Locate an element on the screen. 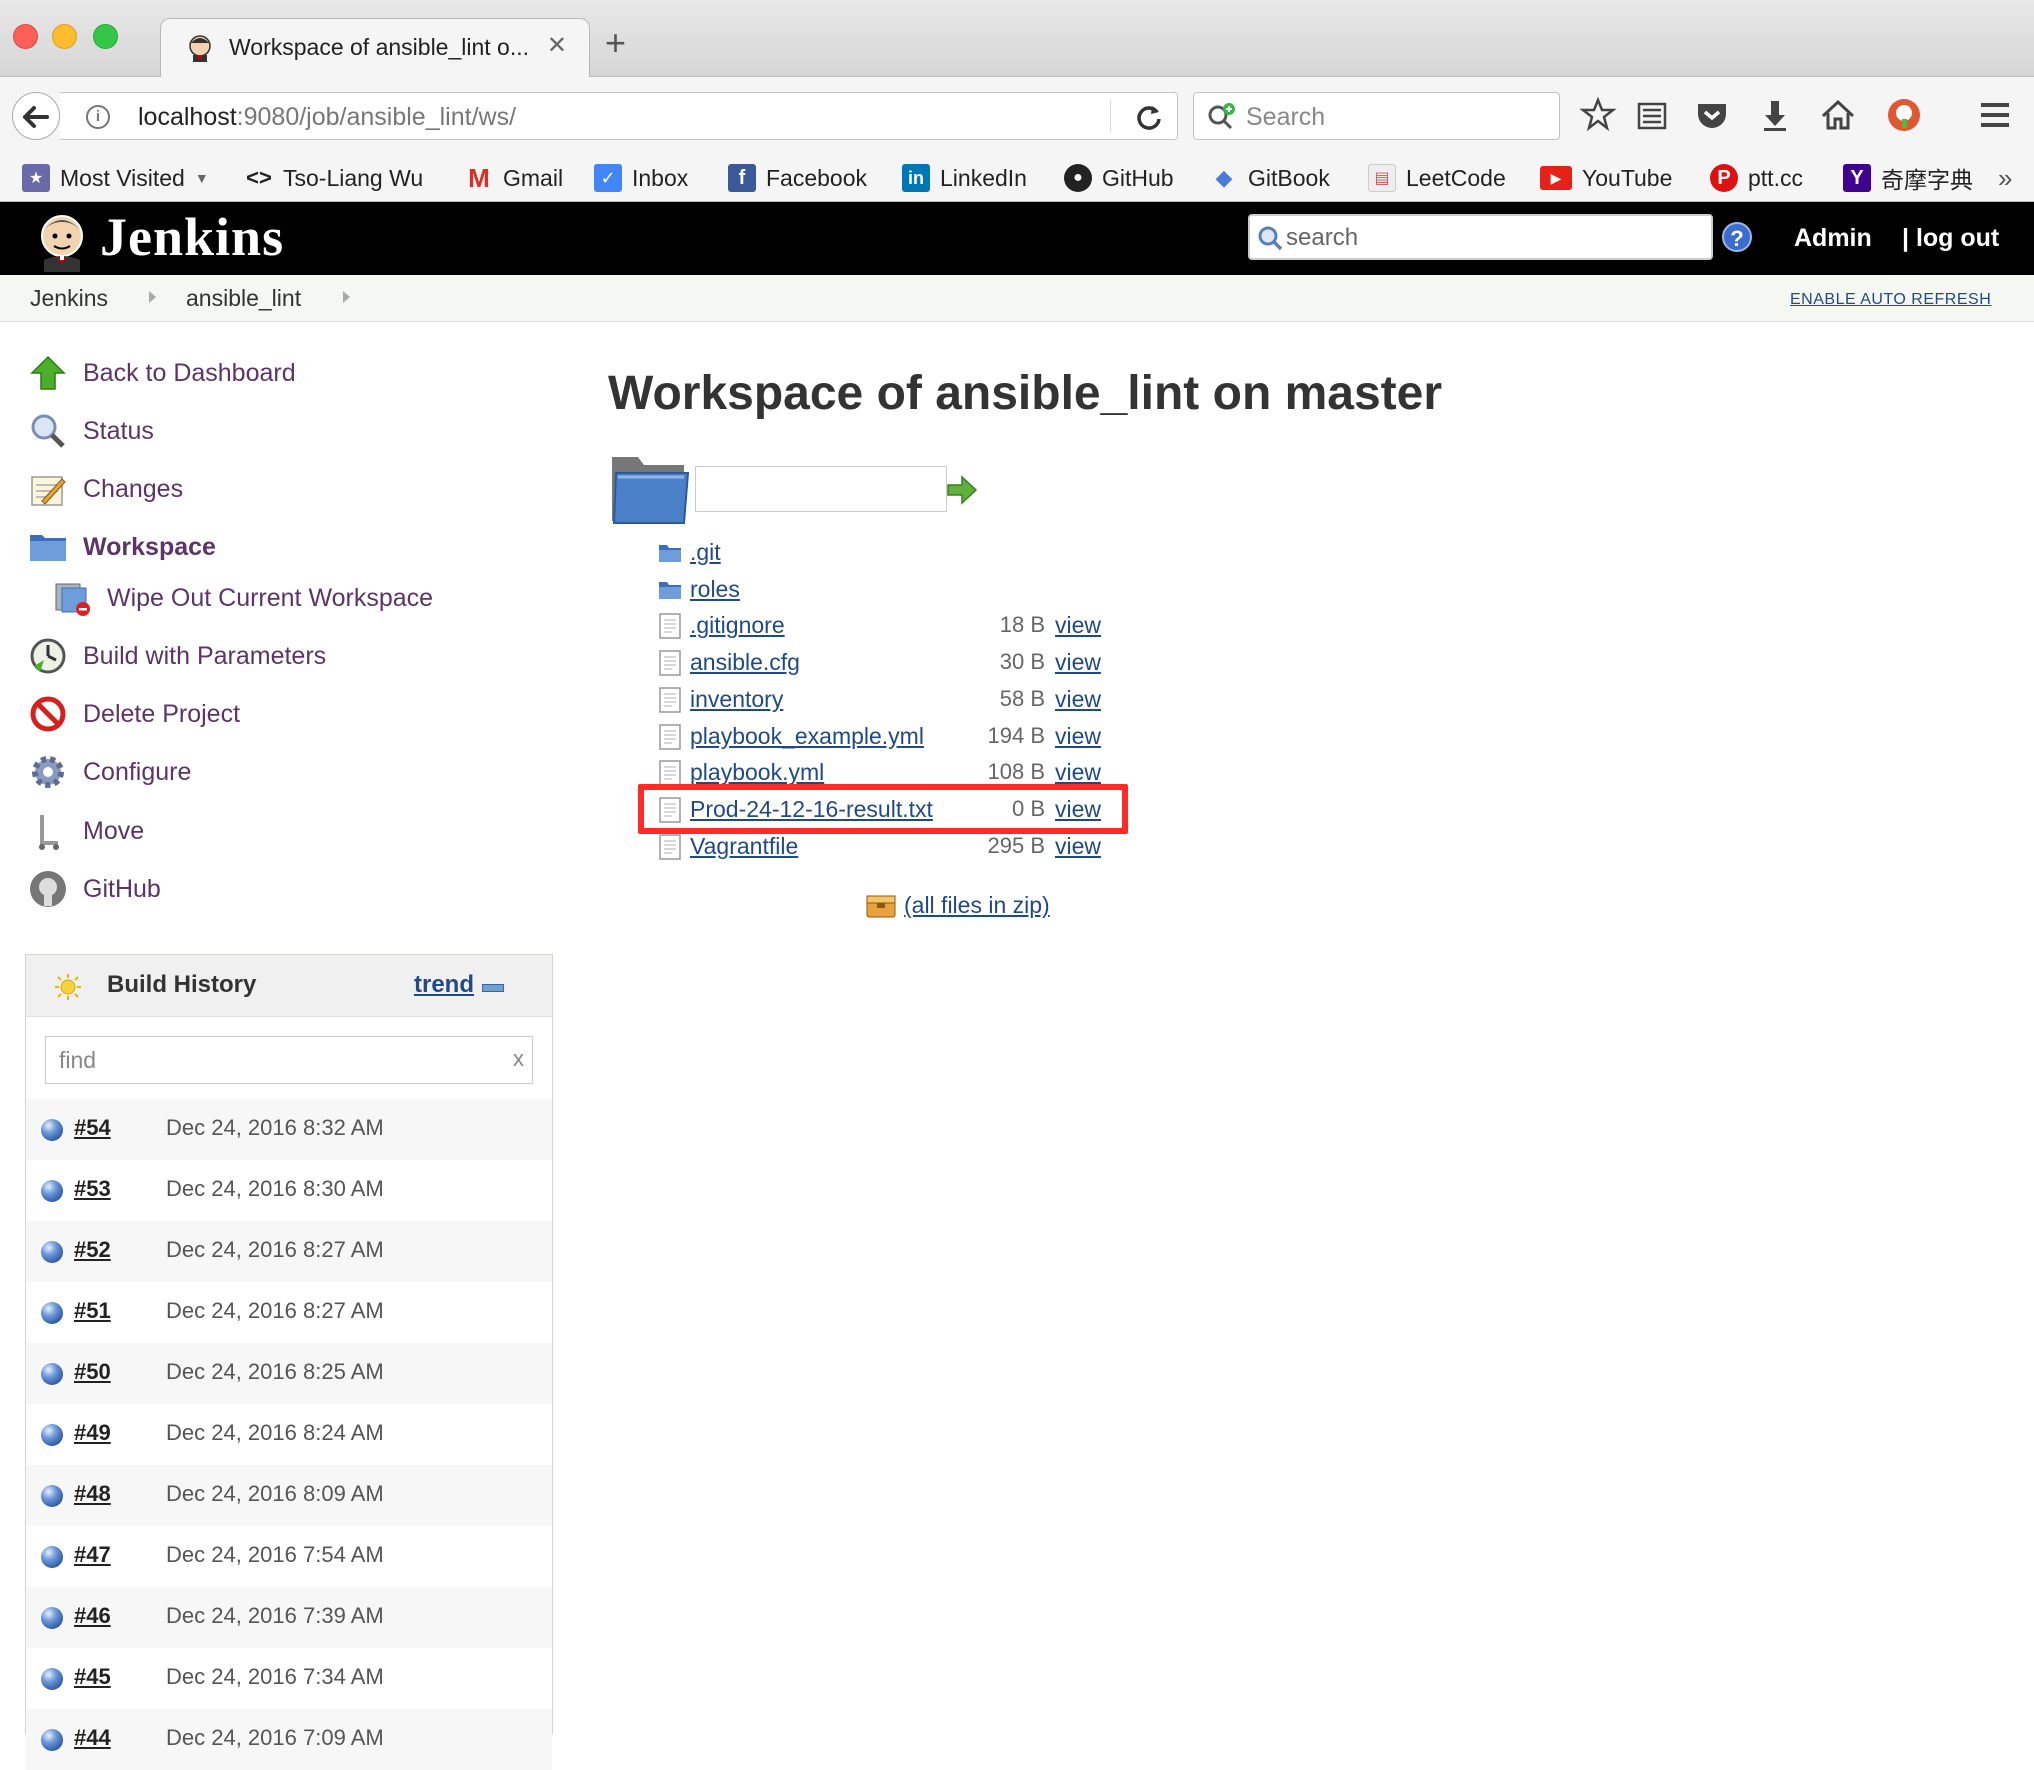  bookmark-github: ● GitHub is located at coordinates (1119, 178).